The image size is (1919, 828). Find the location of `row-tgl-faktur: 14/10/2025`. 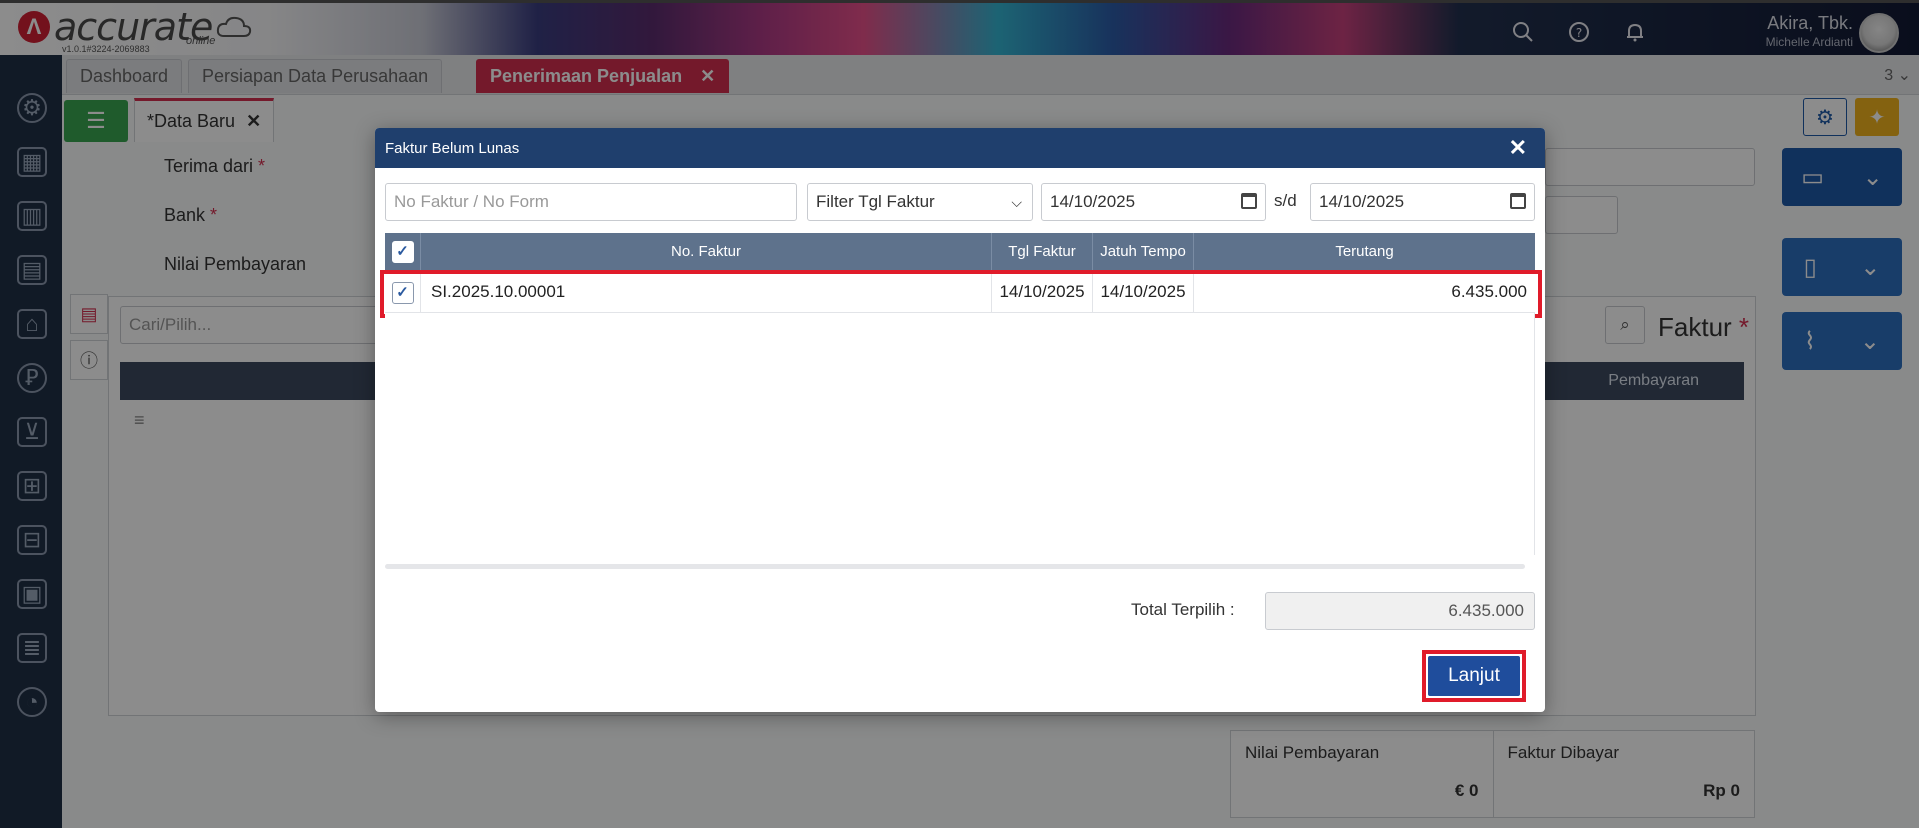

row-tgl-faktur: 14/10/2025 is located at coordinates (1042, 292).